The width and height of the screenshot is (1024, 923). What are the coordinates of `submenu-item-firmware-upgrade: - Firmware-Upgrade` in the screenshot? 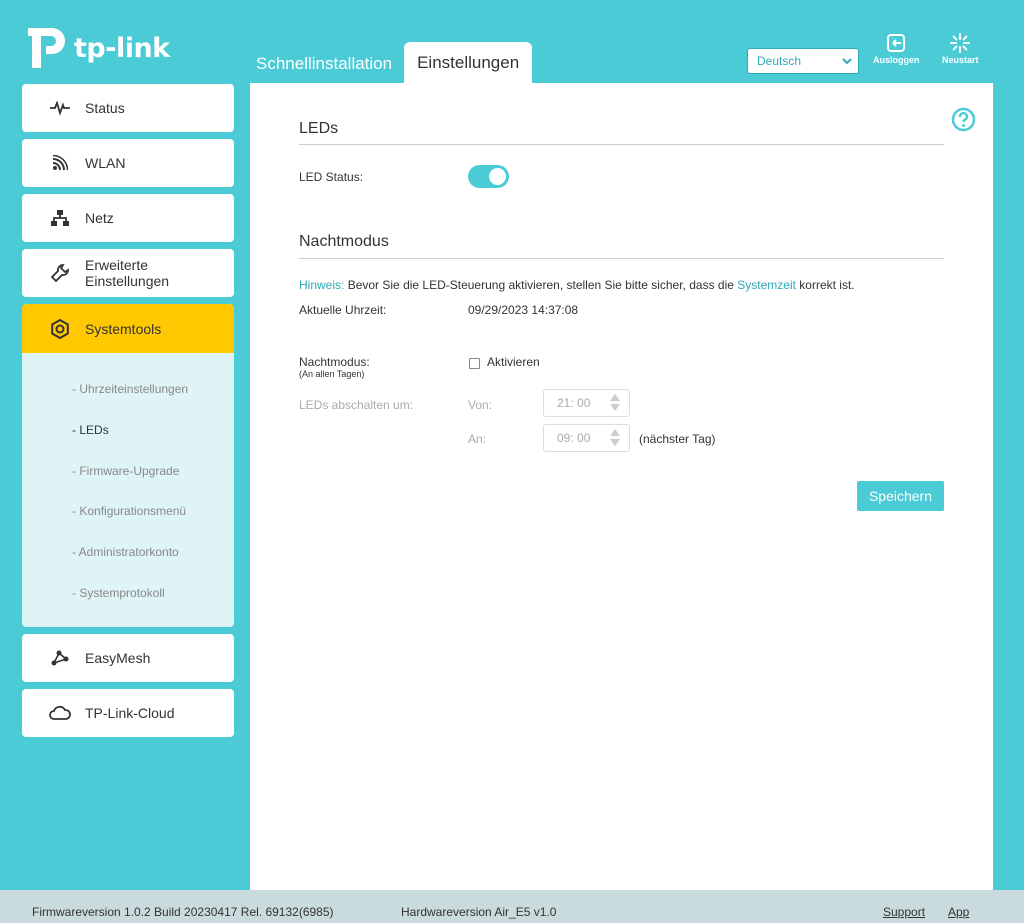 It's located at (125, 471).